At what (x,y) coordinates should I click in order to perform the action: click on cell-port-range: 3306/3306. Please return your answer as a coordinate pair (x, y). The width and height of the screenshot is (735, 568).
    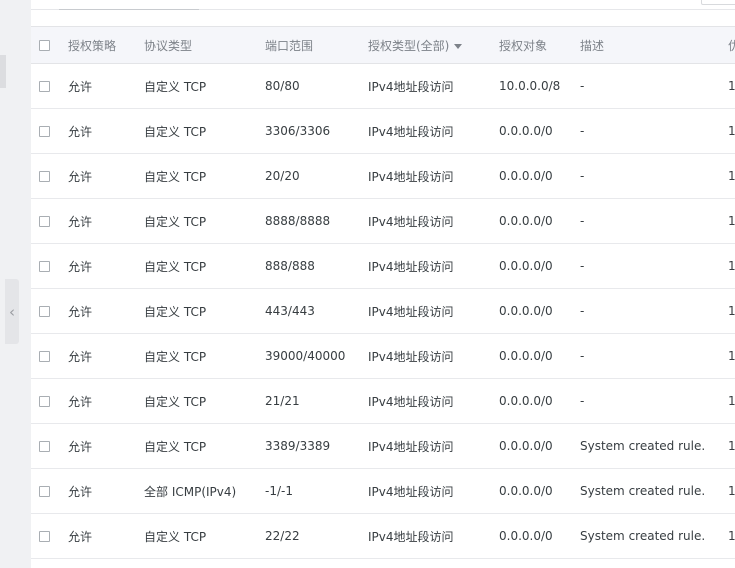
    Looking at the image, I should click on (316, 131).